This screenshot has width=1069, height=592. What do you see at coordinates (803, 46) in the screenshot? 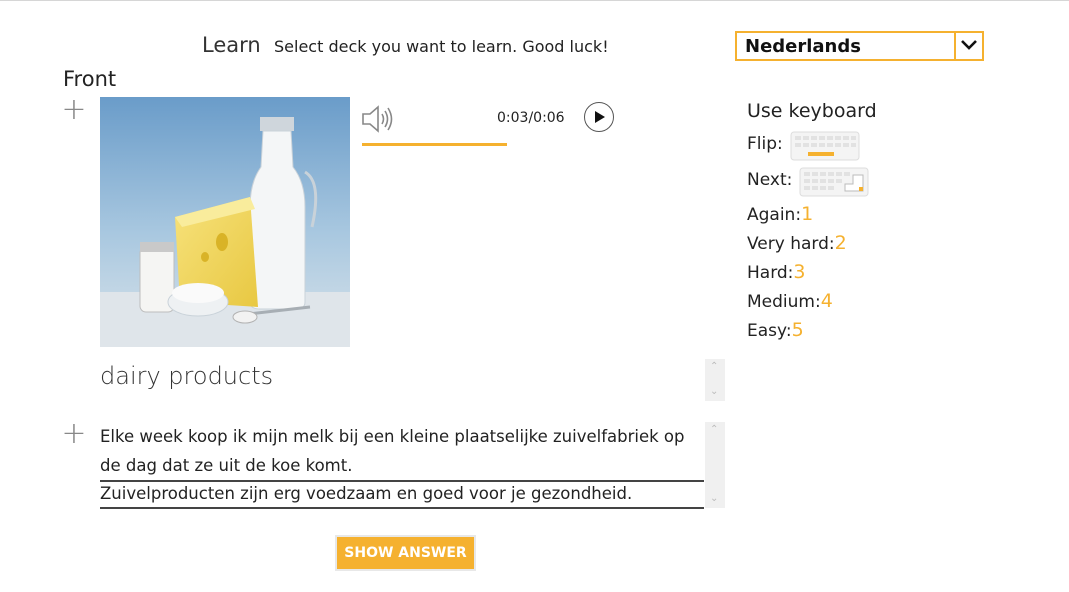
I see `language-select-value: Nederlands` at bounding box center [803, 46].